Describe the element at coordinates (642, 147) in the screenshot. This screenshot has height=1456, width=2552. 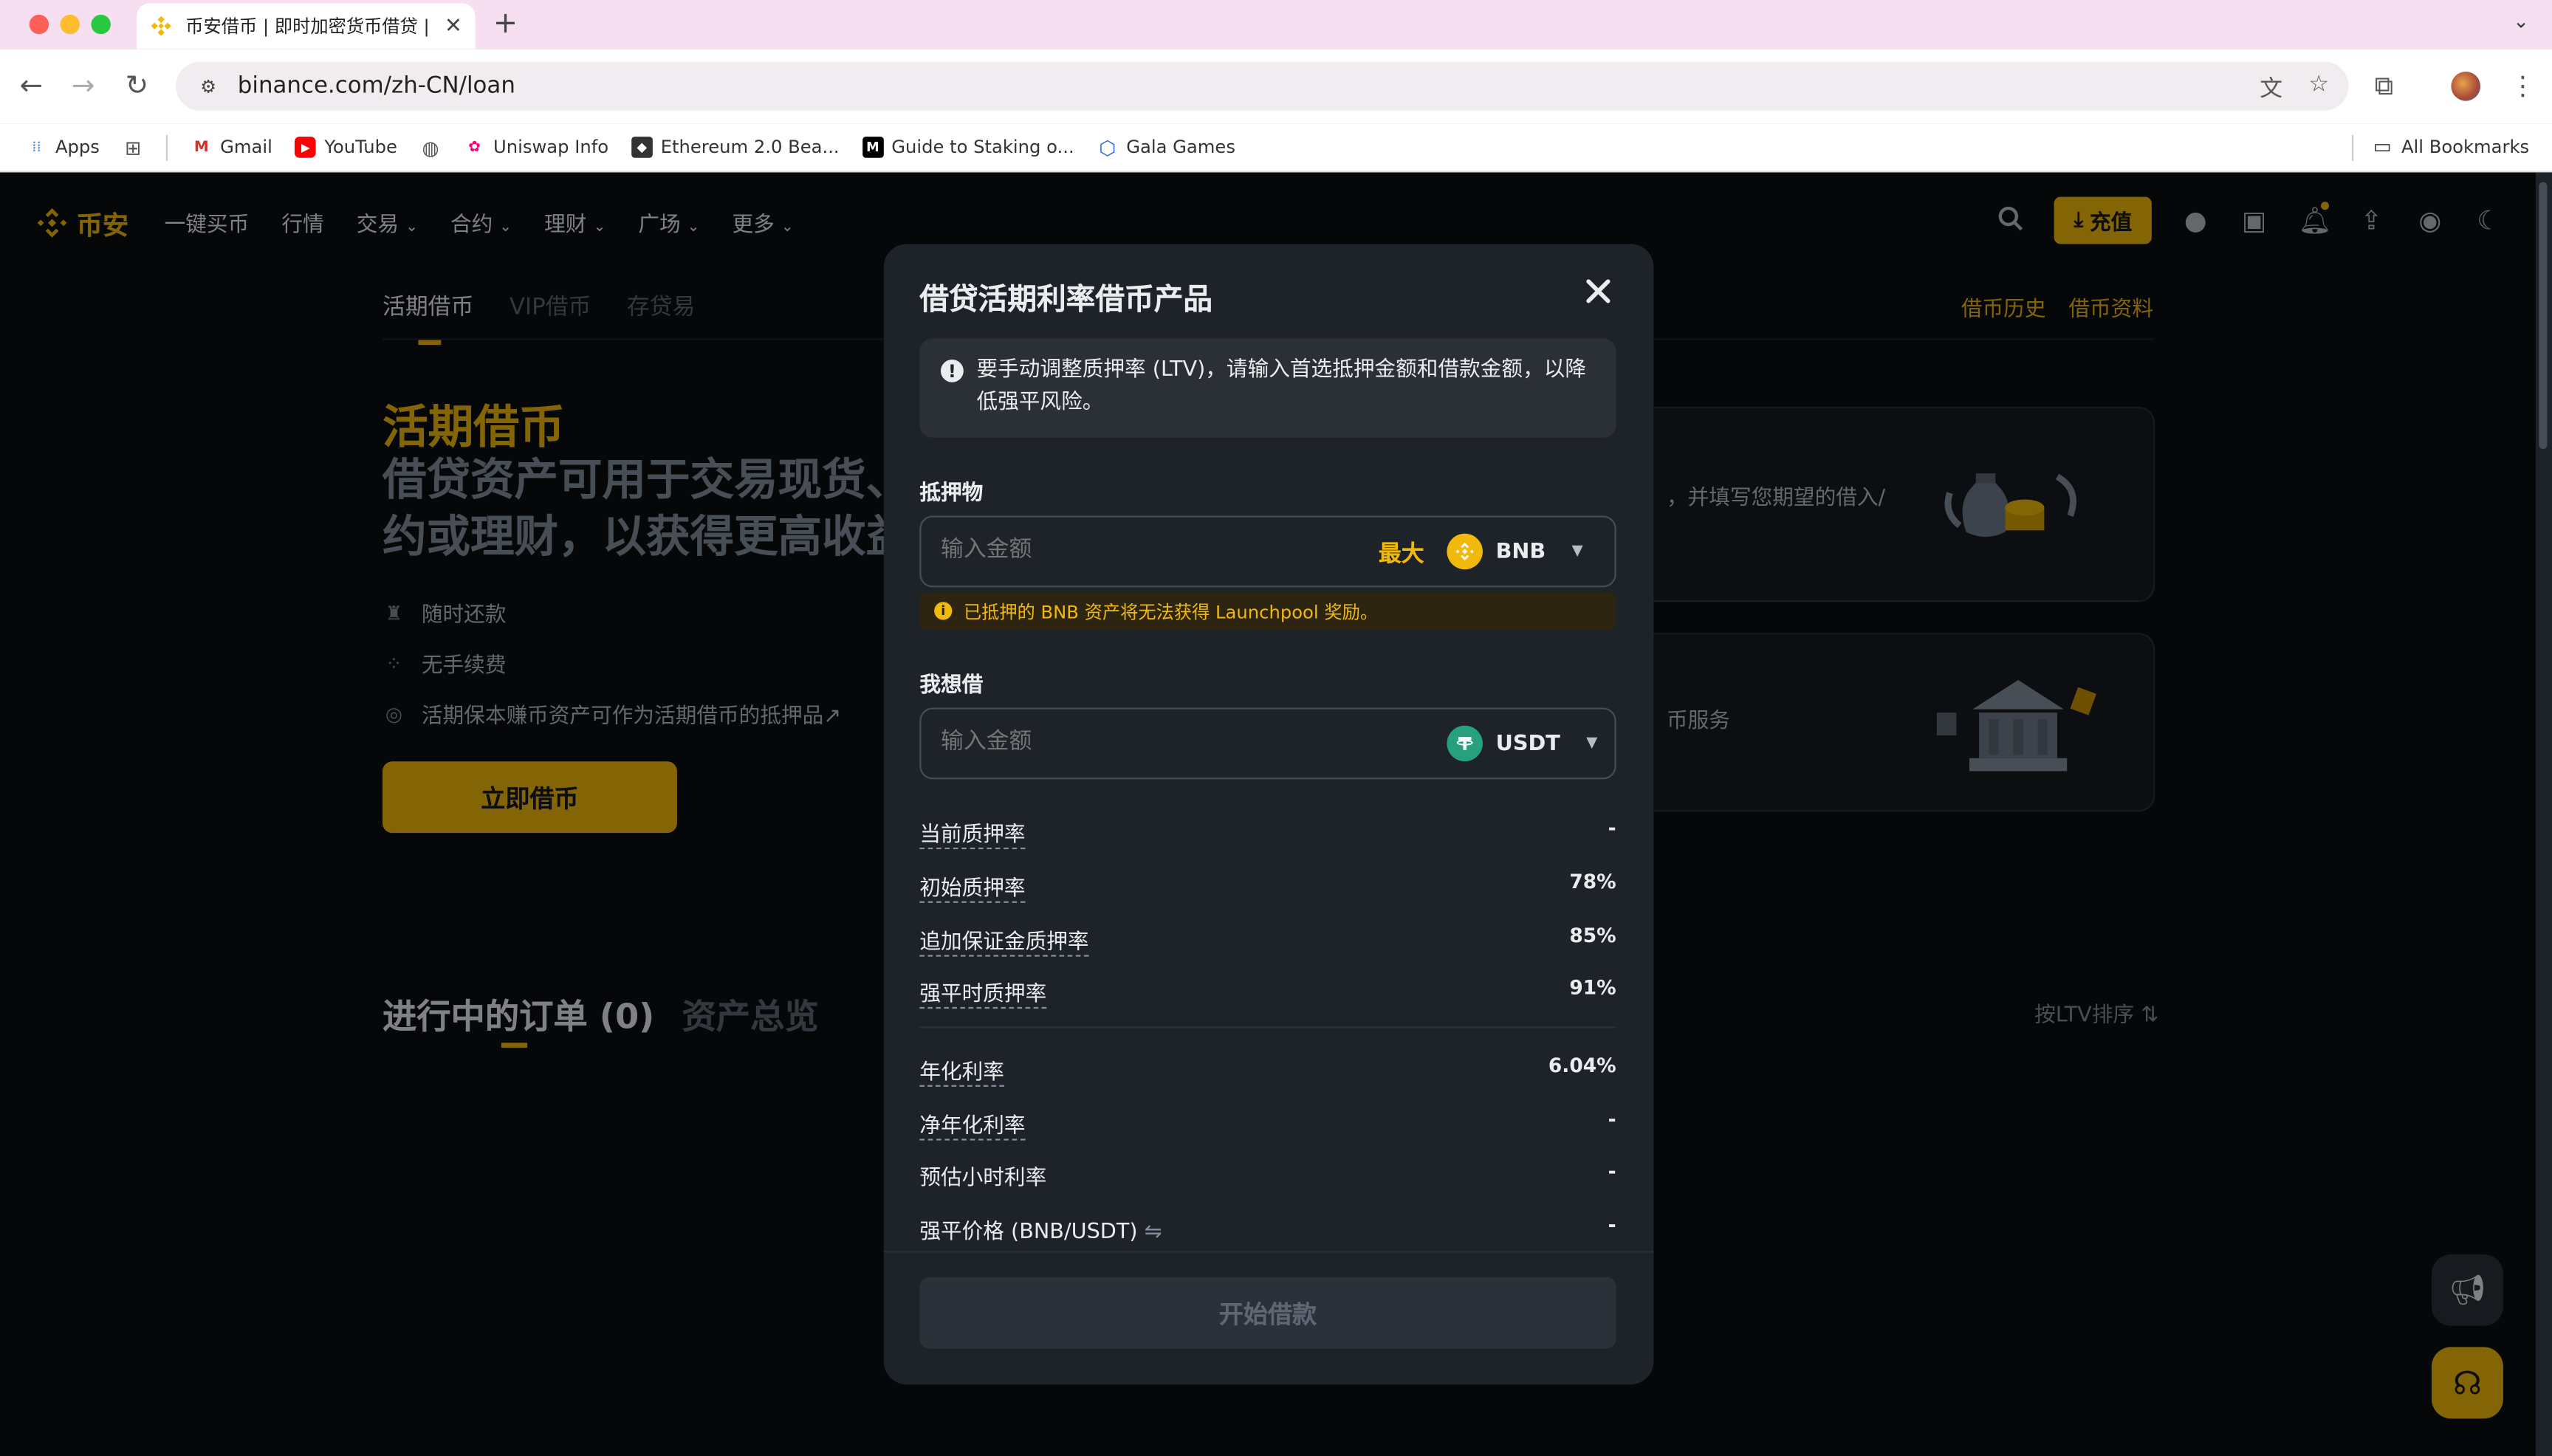
I see `ethereum-icon: ◆` at that location.